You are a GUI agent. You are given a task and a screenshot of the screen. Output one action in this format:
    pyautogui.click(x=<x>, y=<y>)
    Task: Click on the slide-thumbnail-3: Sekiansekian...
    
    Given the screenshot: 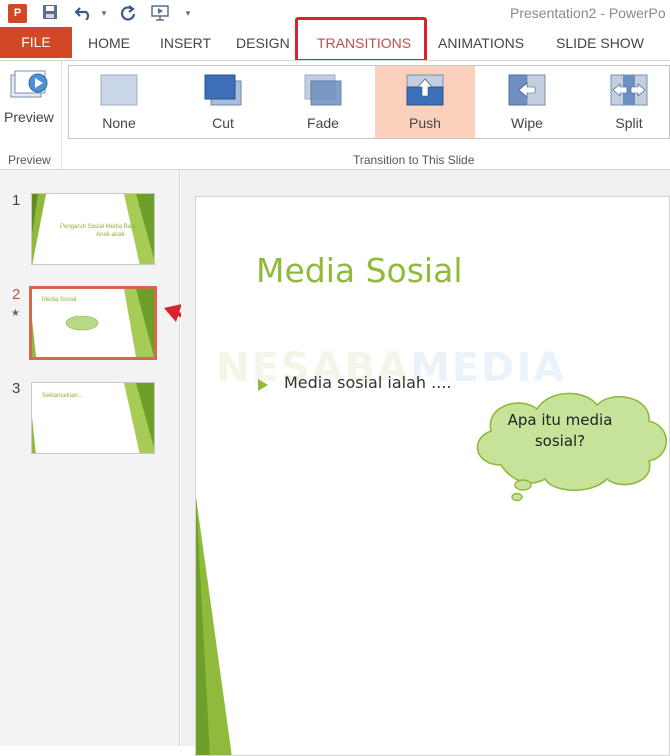 What is the action you would take?
    pyautogui.click(x=93, y=418)
    